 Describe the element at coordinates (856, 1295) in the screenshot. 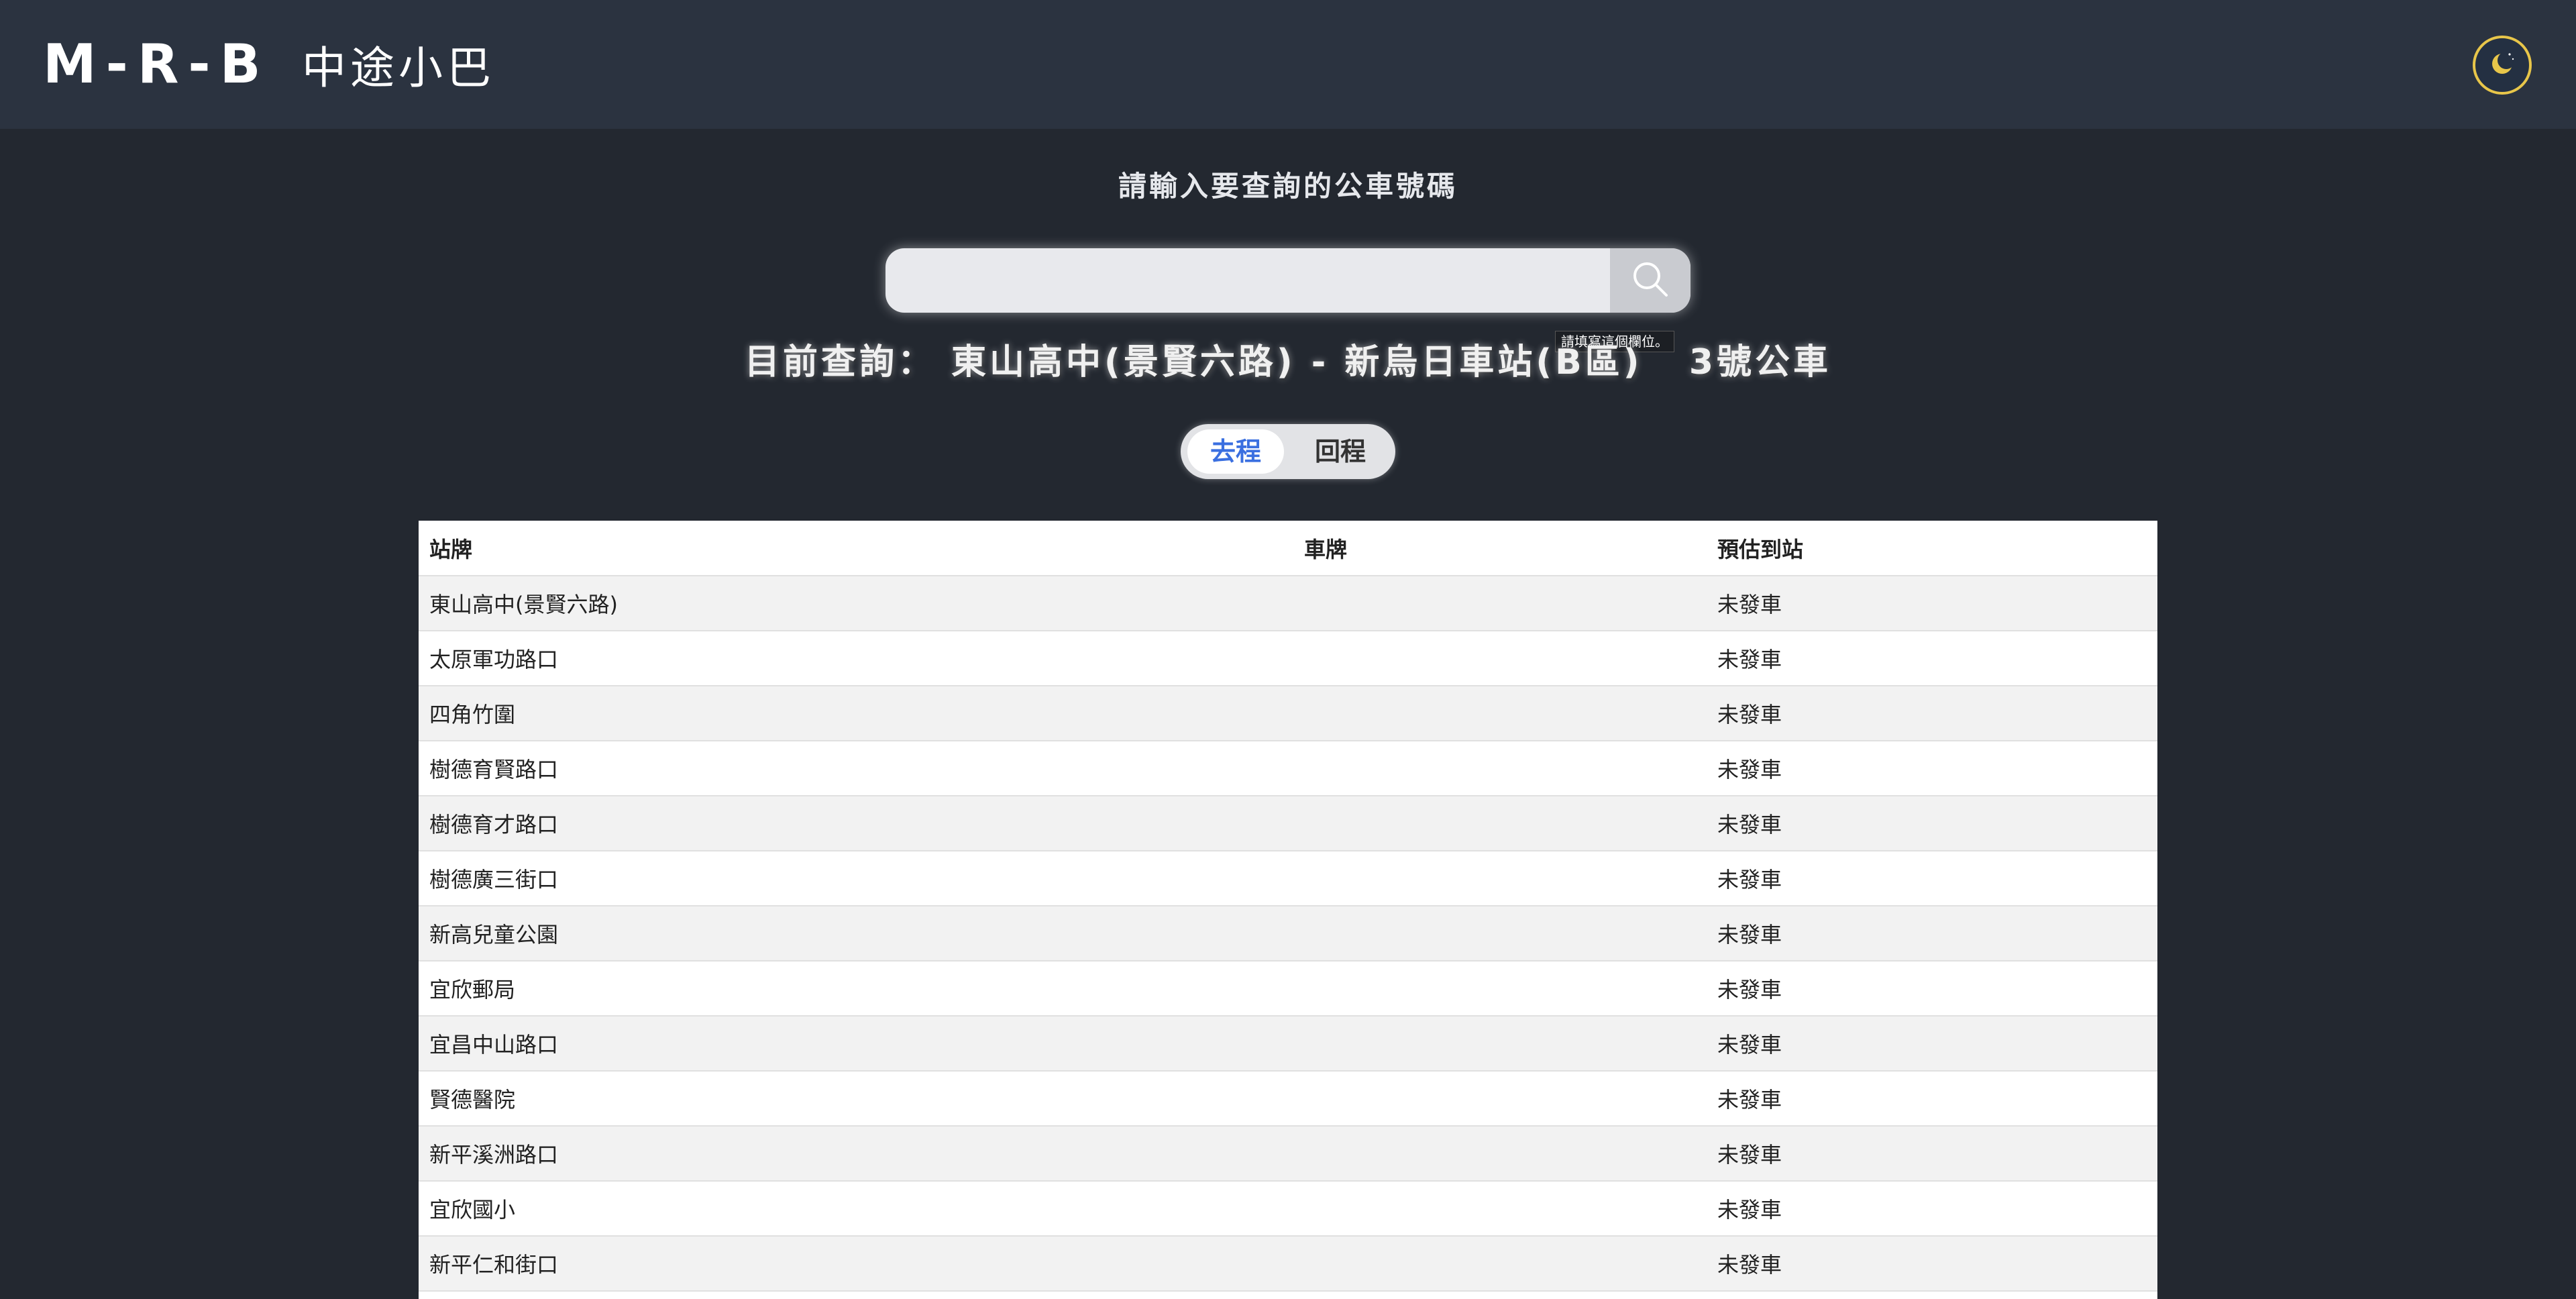

I see `stop-name` at that location.